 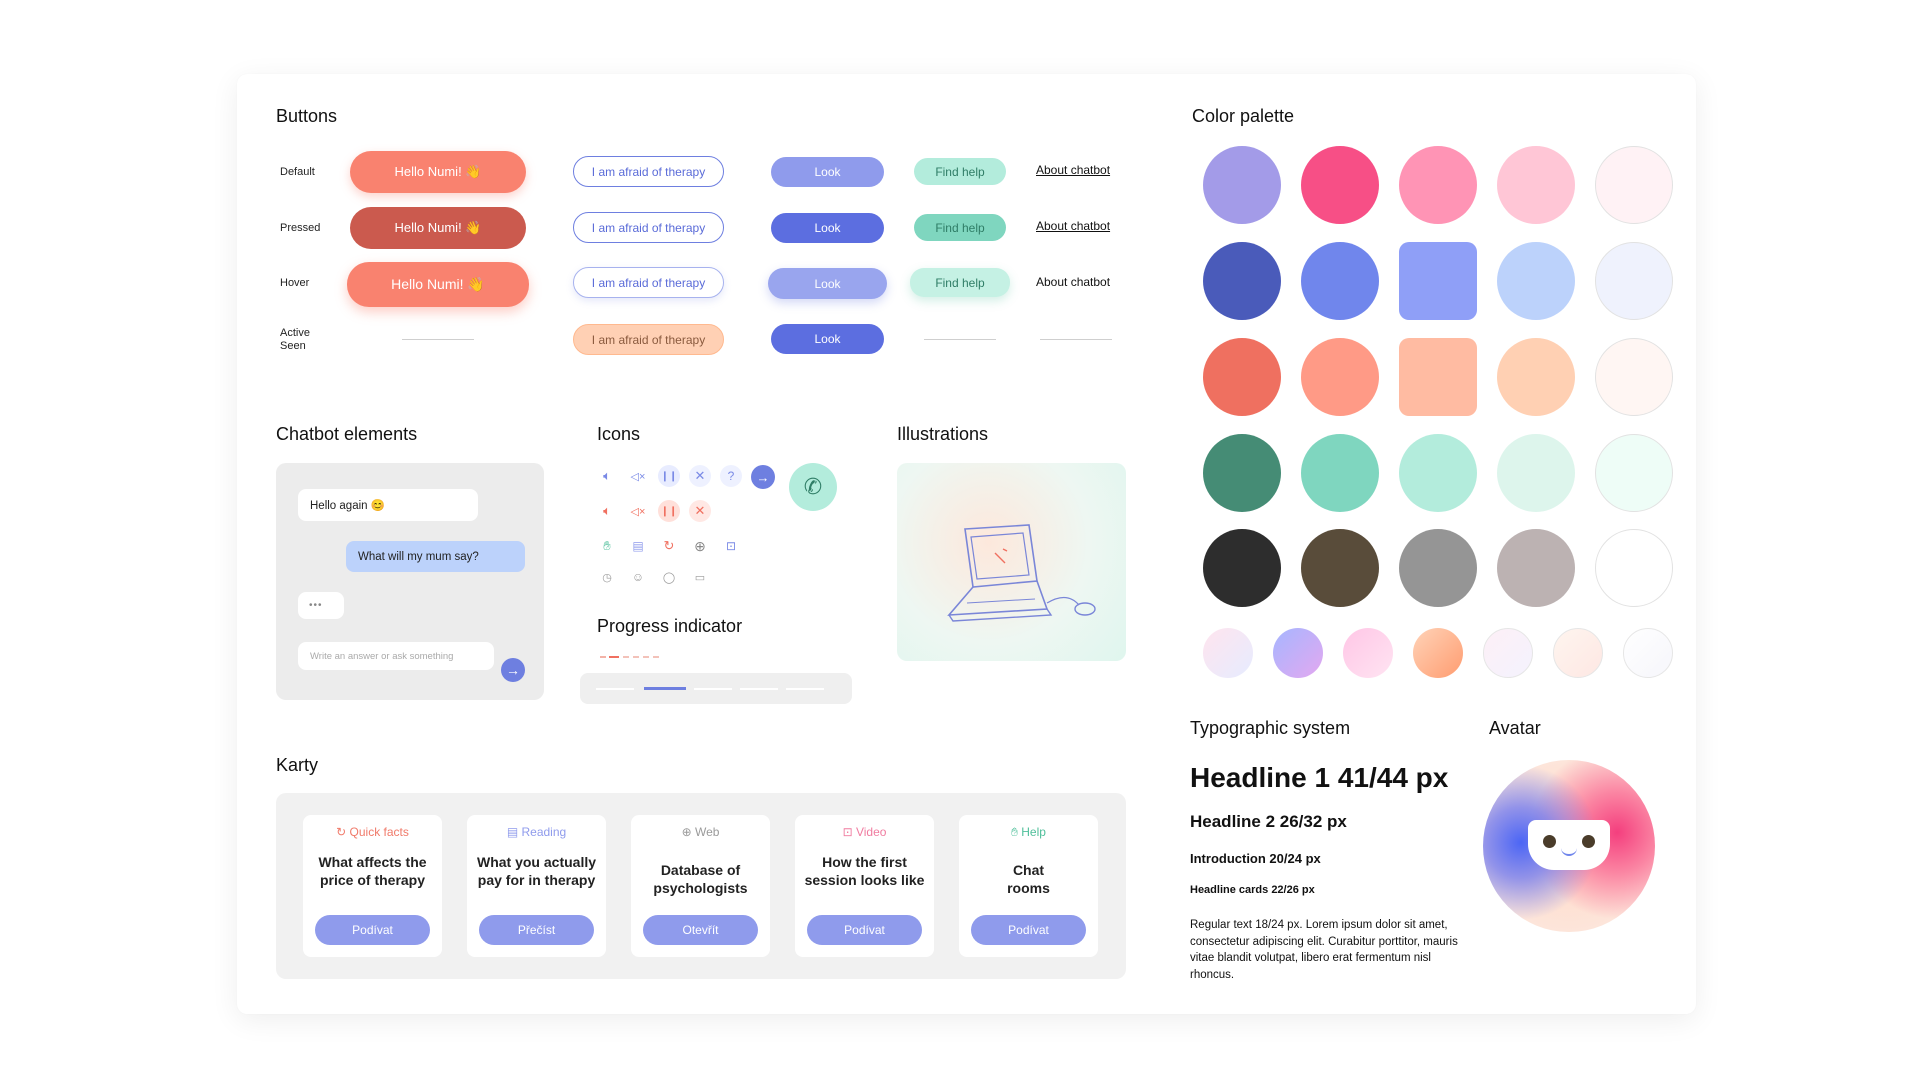 I want to click on find-help-button-hover: Find help, so click(x=960, y=282).